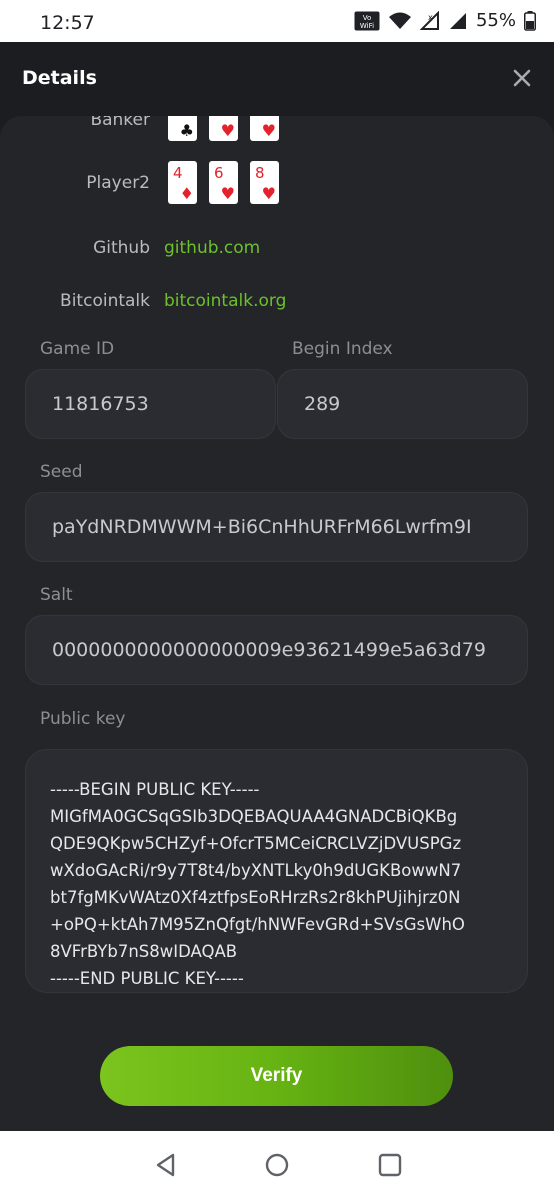  I want to click on svg-text: x, so click(430, 17).